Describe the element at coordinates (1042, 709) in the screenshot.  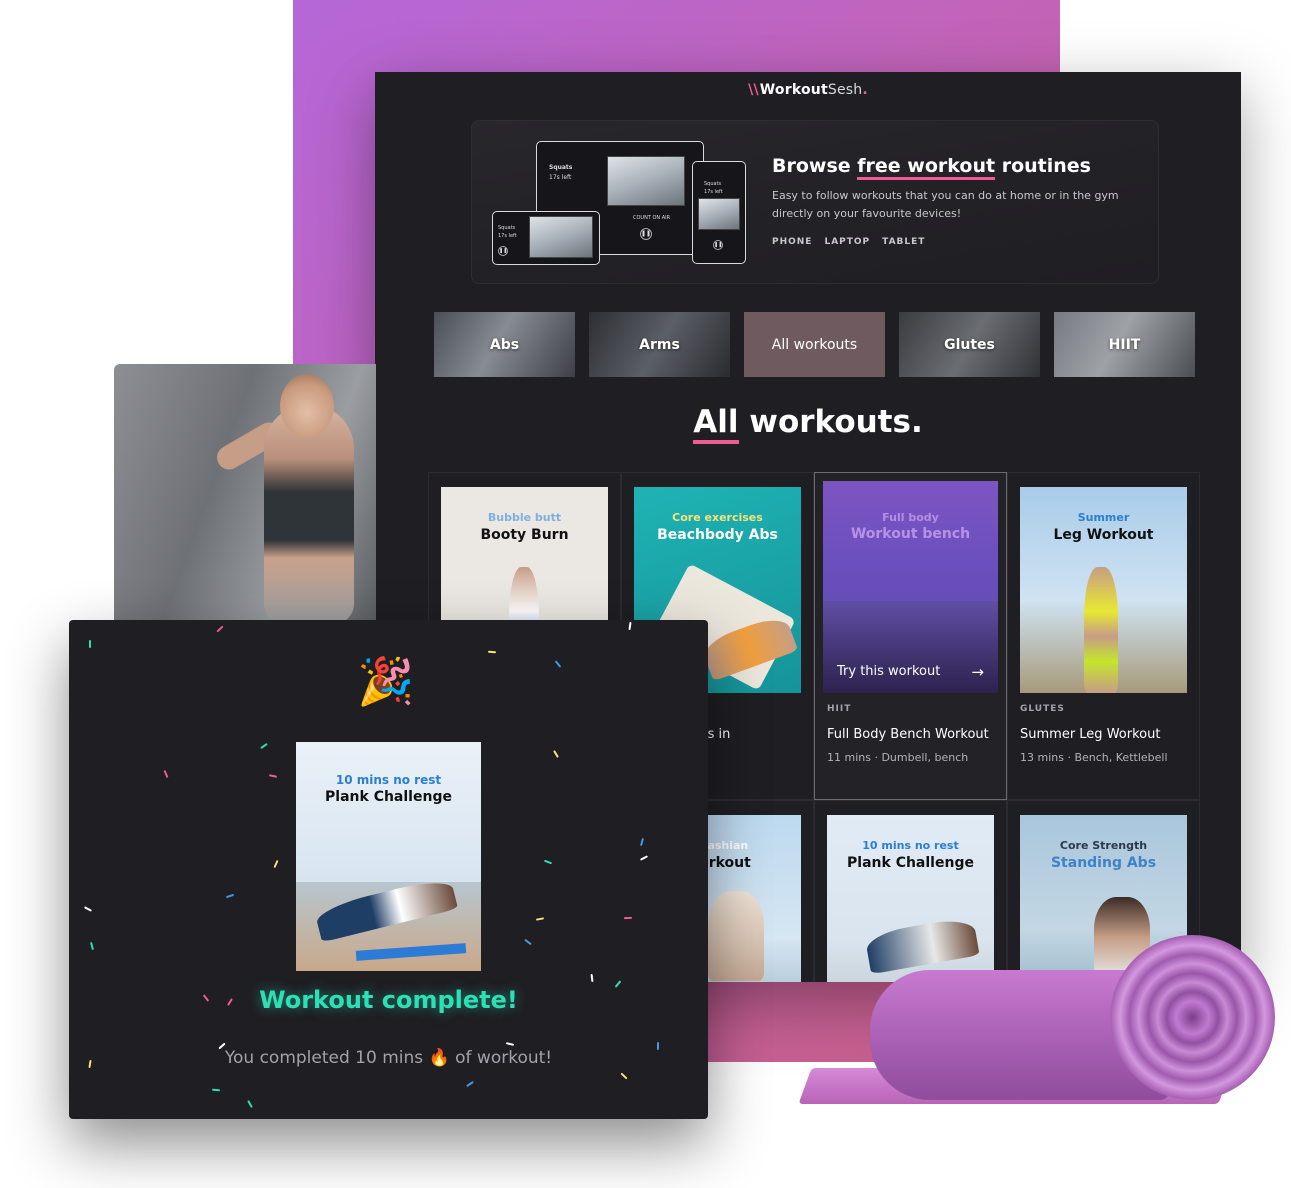
I see `workout-category: GLUTES` at that location.